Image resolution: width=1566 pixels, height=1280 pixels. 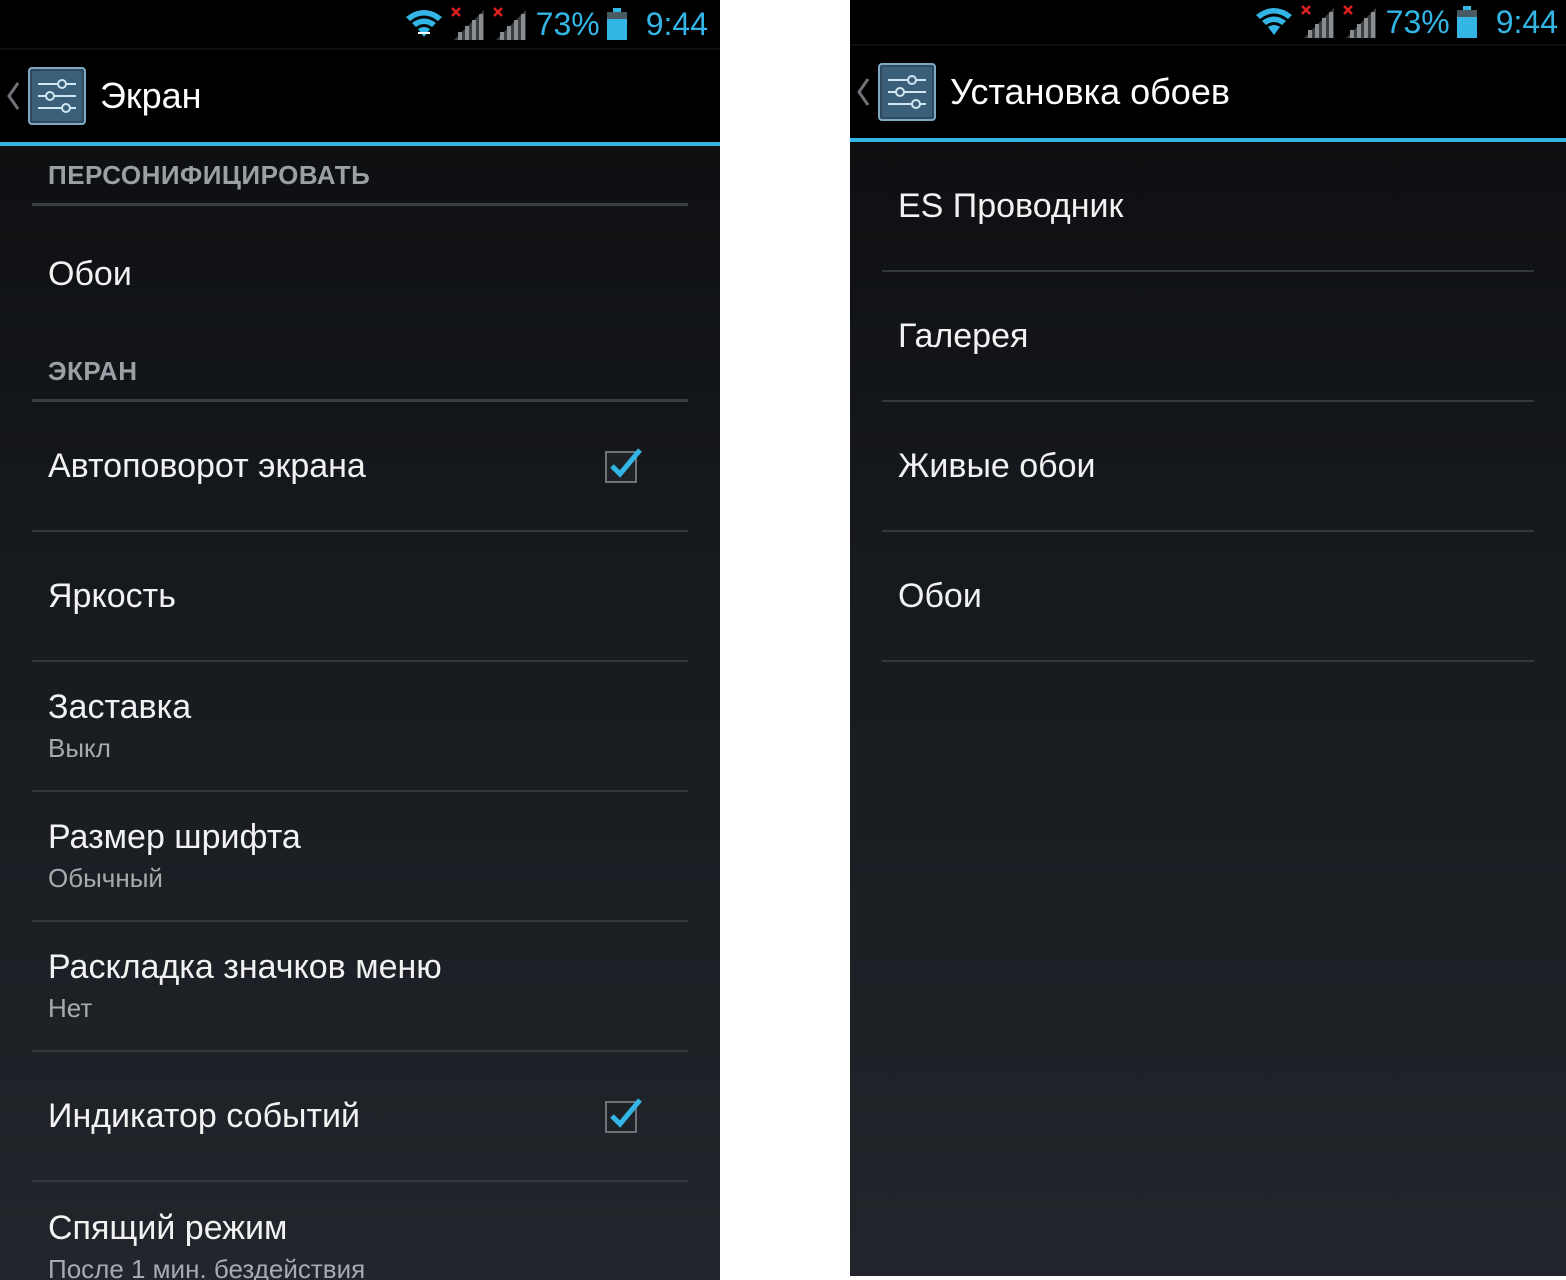 What do you see at coordinates (90, 274) in the screenshot?
I see `pref-title: Обои` at bounding box center [90, 274].